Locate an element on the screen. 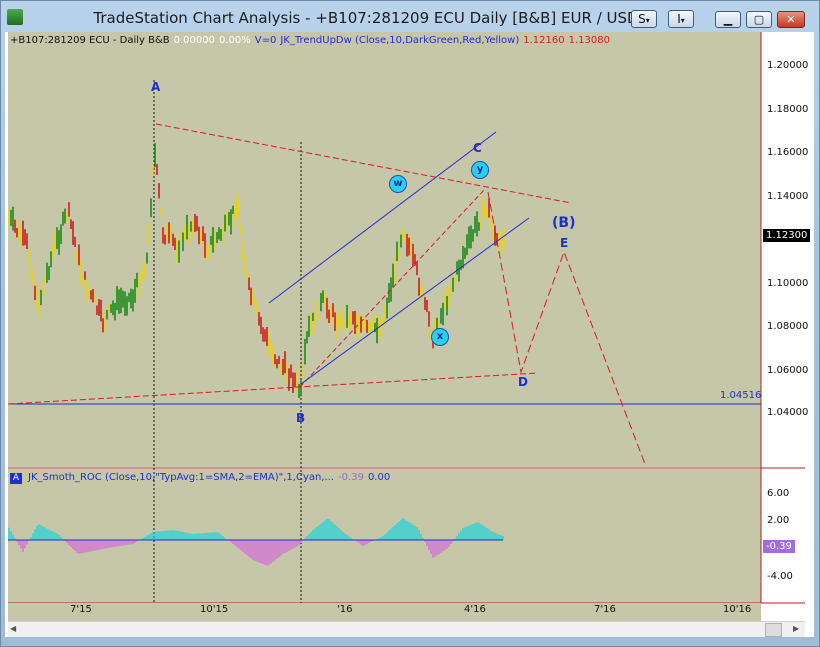  time-tick: 10'15 is located at coordinates (214, 609).